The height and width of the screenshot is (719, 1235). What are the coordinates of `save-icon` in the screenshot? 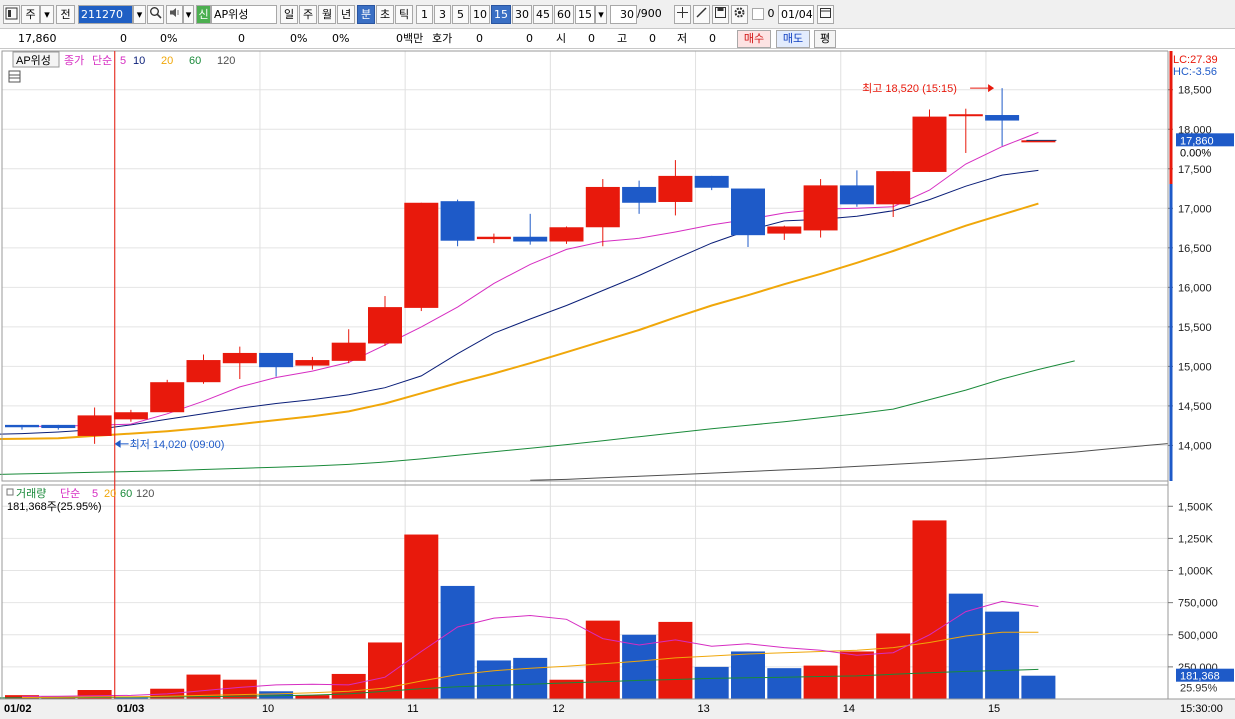 It's located at (720, 14).